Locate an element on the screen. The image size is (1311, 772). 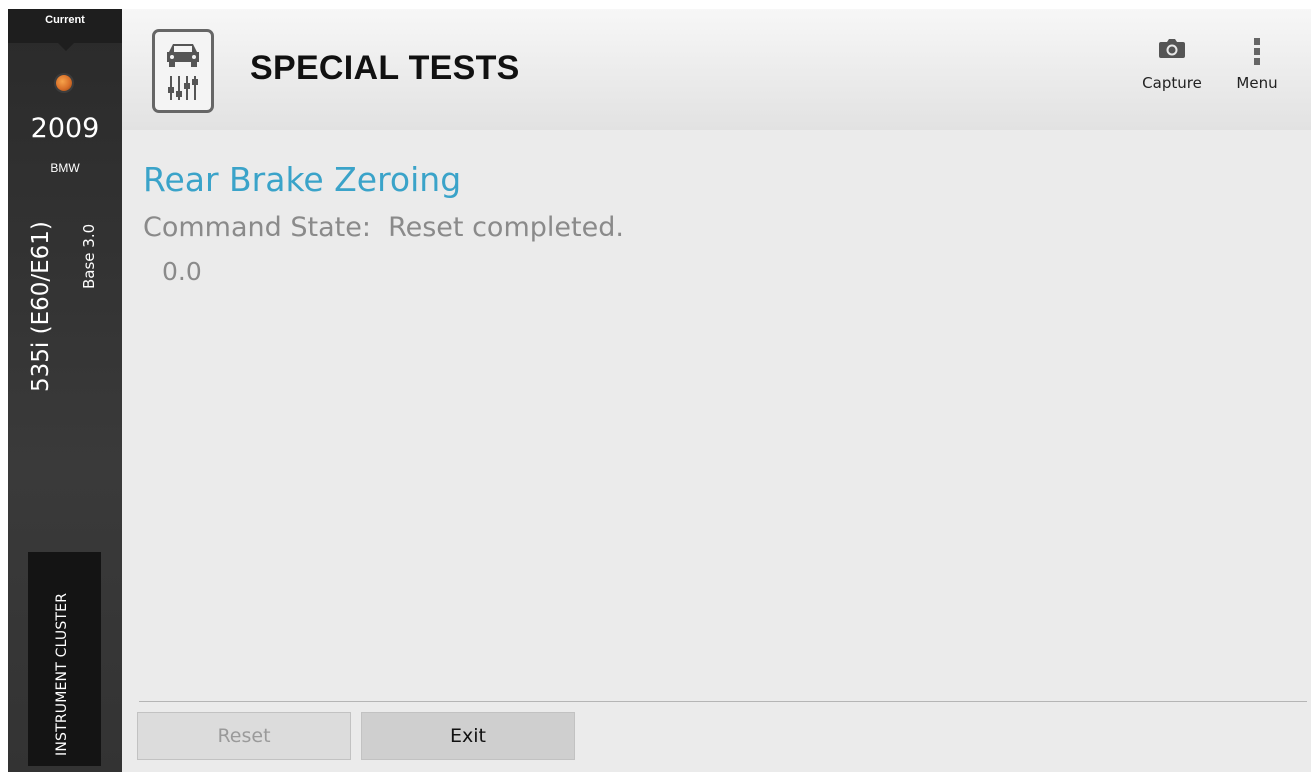
menu-label: Menu is located at coordinates (1257, 83).